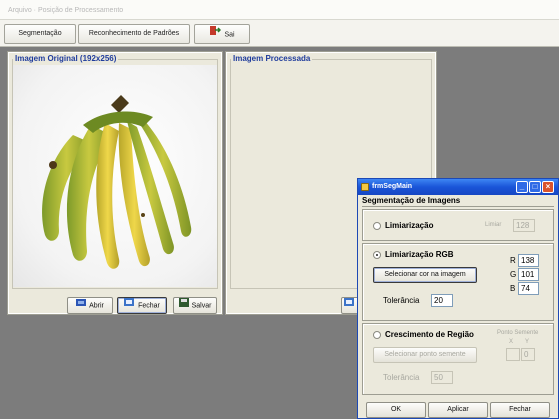 Image resolution: width=559 pixels, height=419 pixels. Describe the element at coordinates (528, 260) in the screenshot. I see `r-input: 138` at that location.